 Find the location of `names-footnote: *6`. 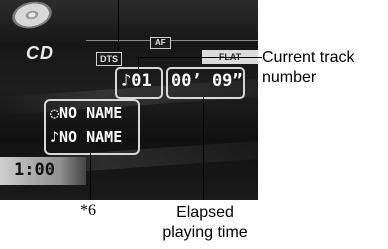

names-footnote: *6 is located at coordinates (88, 210).